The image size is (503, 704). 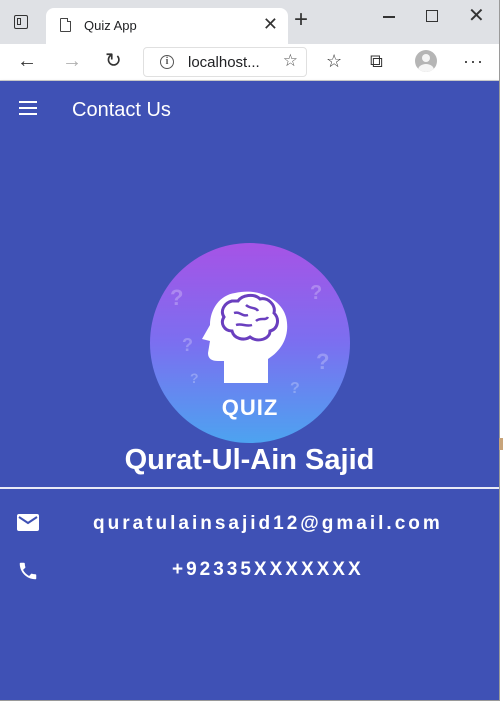 What do you see at coordinates (167, 62) in the screenshot?
I see `site-info-icon: i` at bounding box center [167, 62].